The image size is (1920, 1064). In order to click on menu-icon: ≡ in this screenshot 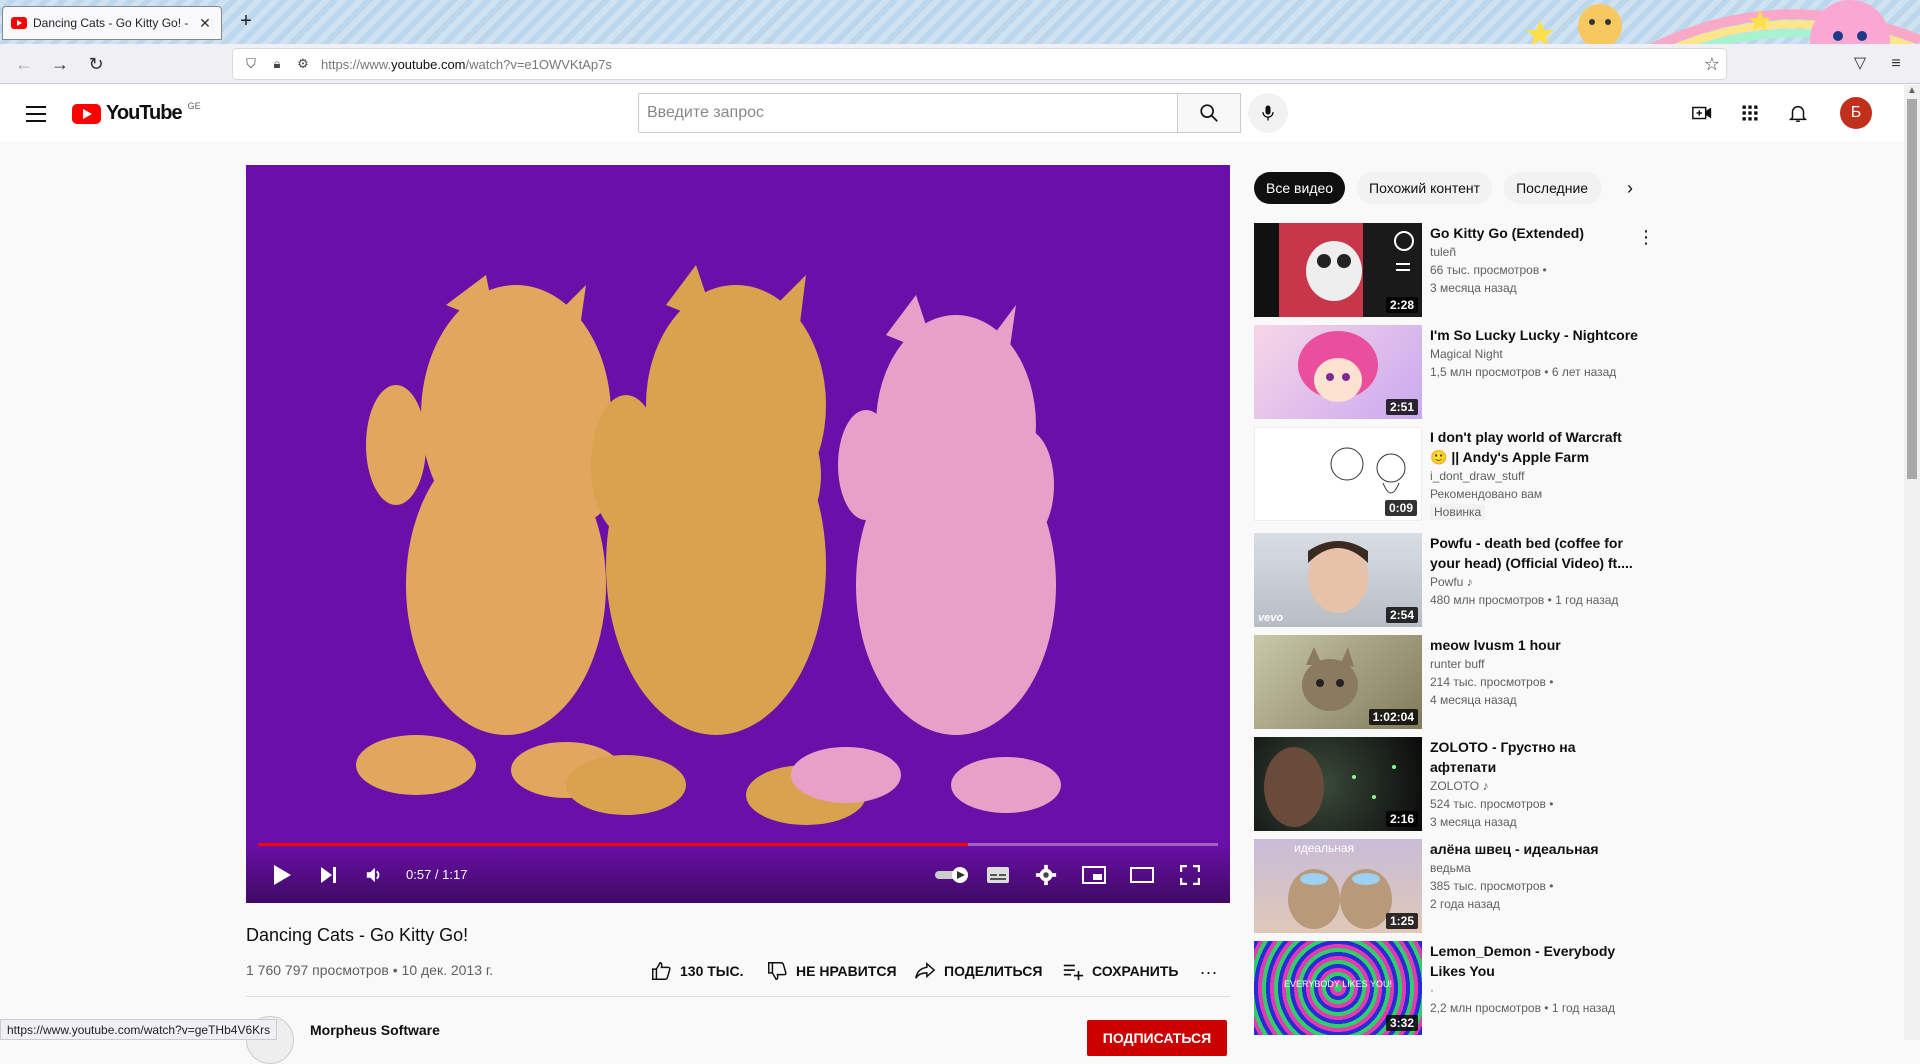, I will do `click(1896, 64)`.